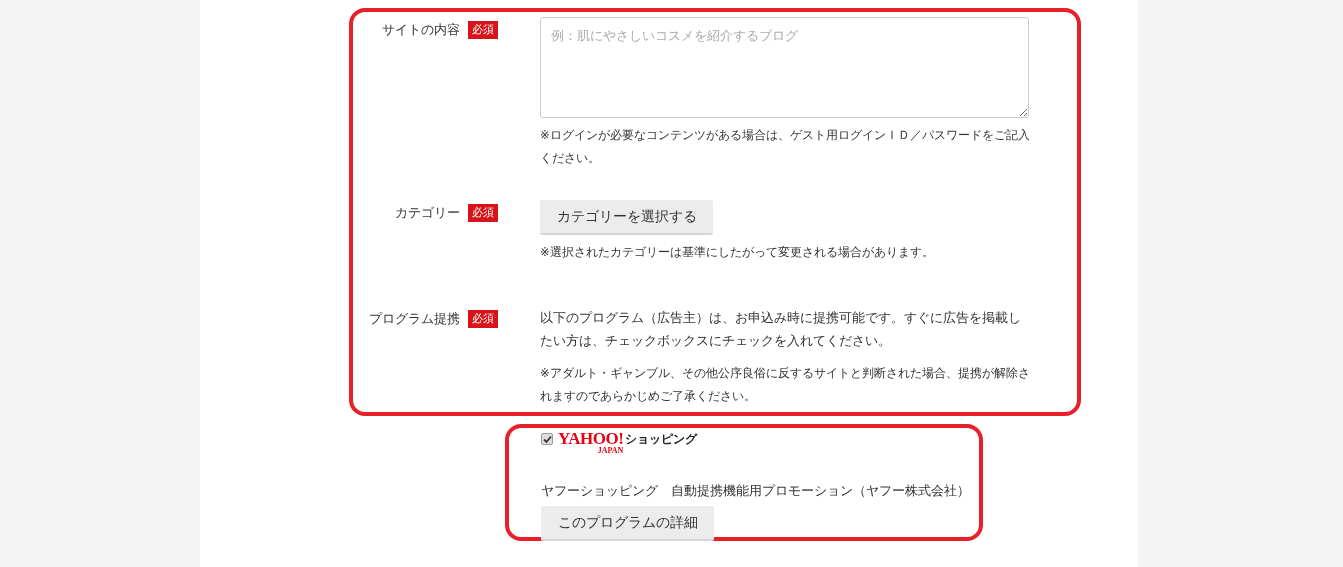  What do you see at coordinates (591, 439) in the screenshot?
I see `logo-text: YAHOO!` at bounding box center [591, 439].